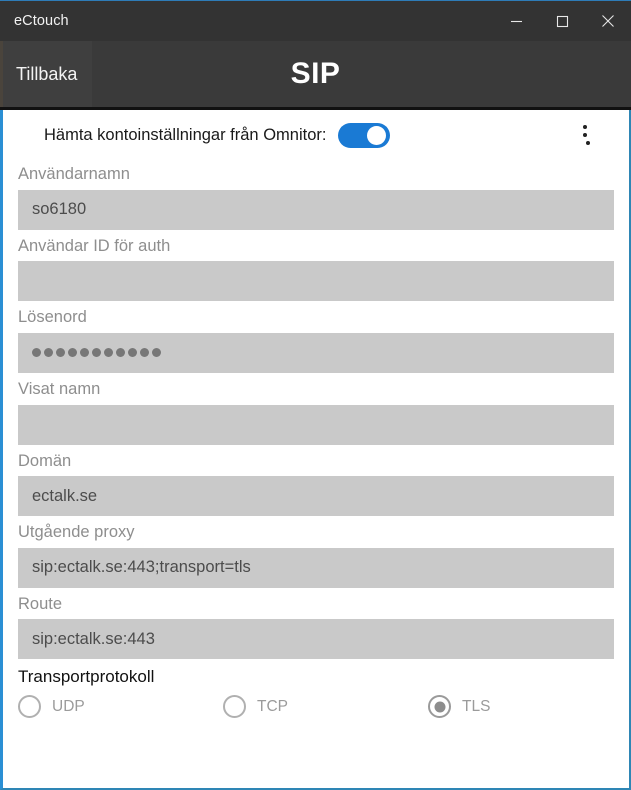 The width and height of the screenshot is (631, 790). I want to click on radio-label-tls: TLS, so click(476, 706).